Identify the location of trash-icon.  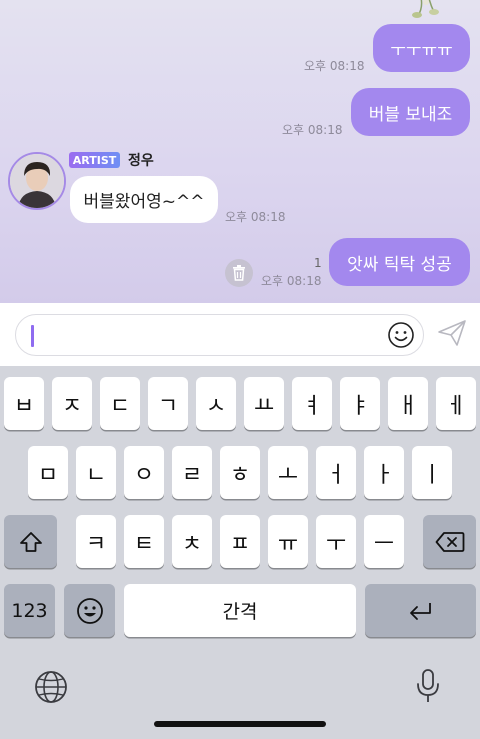
(239, 273).